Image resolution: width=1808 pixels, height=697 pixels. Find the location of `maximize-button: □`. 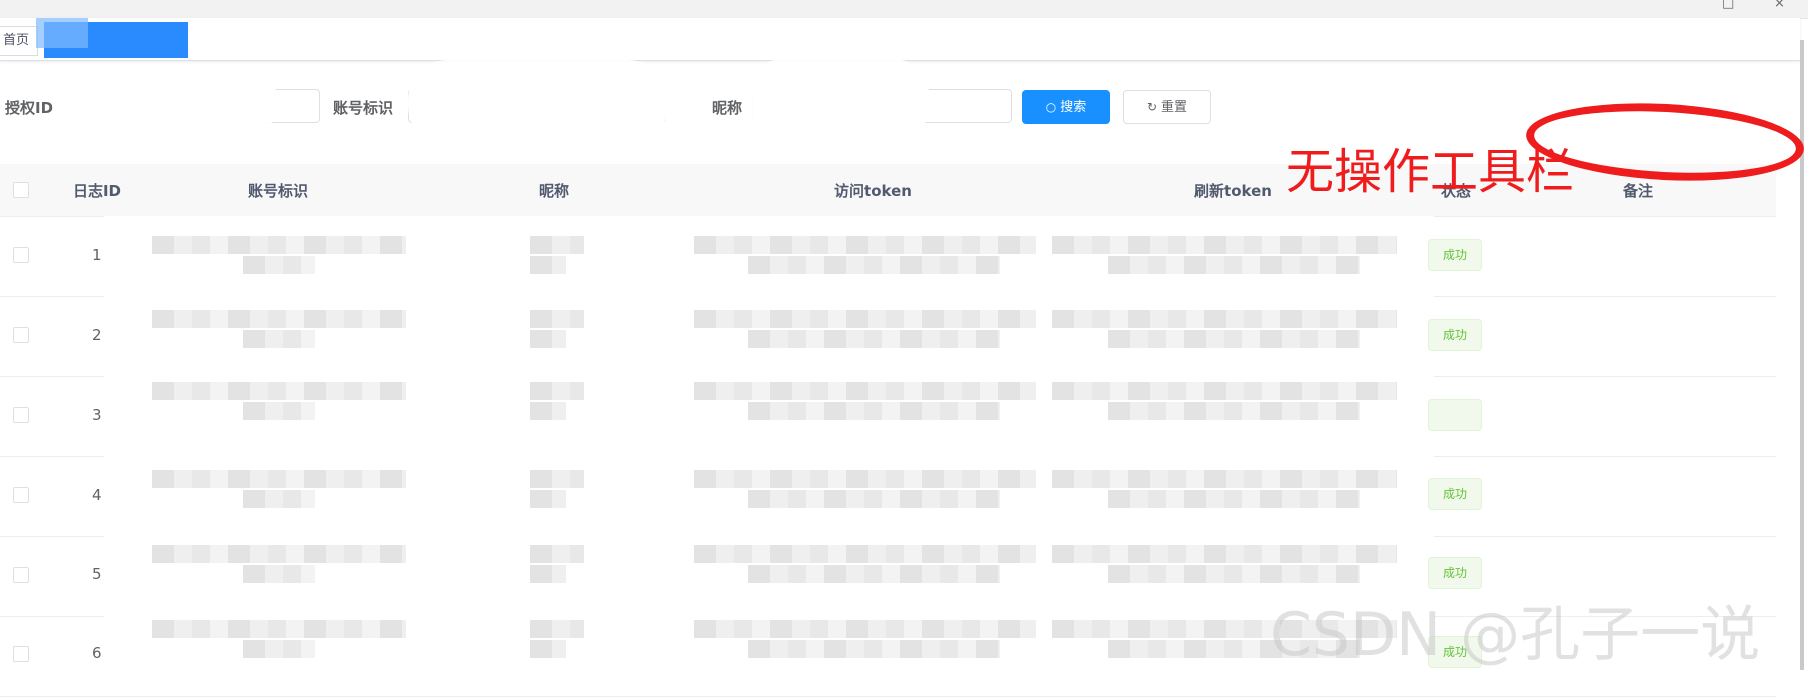

maximize-button: □ is located at coordinates (1728, 5).